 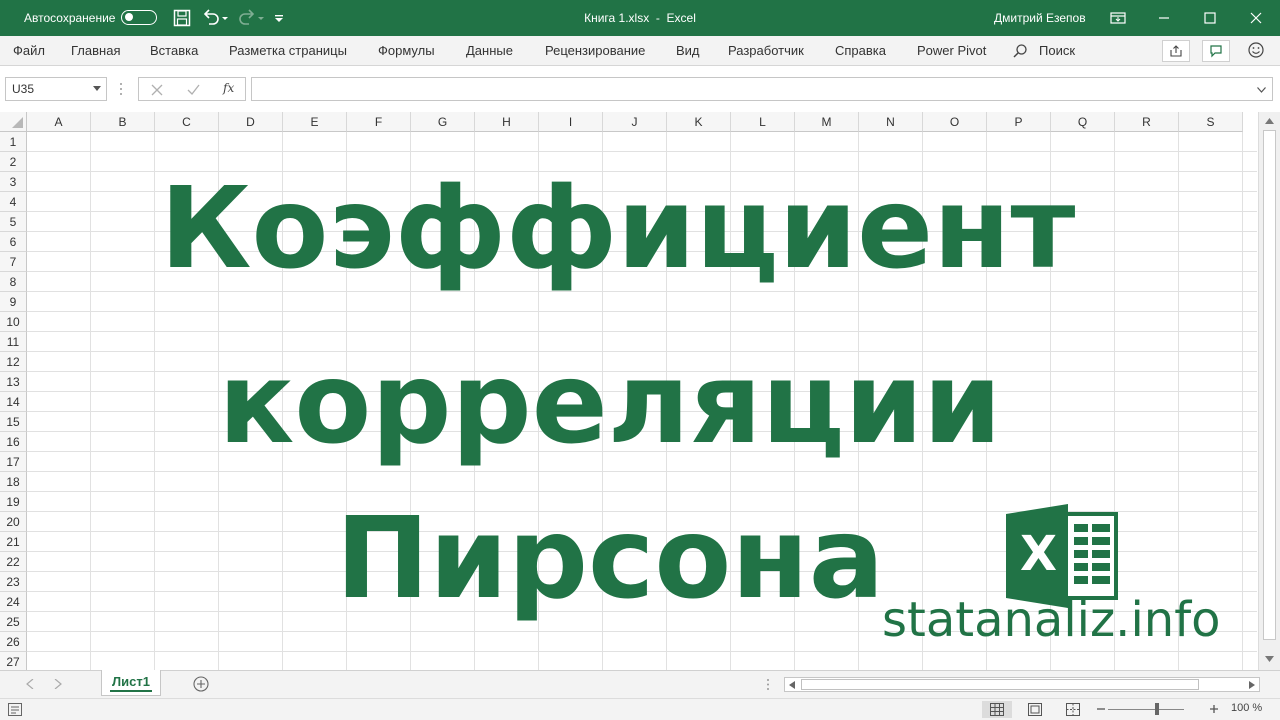 What do you see at coordinates (1176, 51) in the screenshot?
I see `share-button` at bounding box center [1176, 51].